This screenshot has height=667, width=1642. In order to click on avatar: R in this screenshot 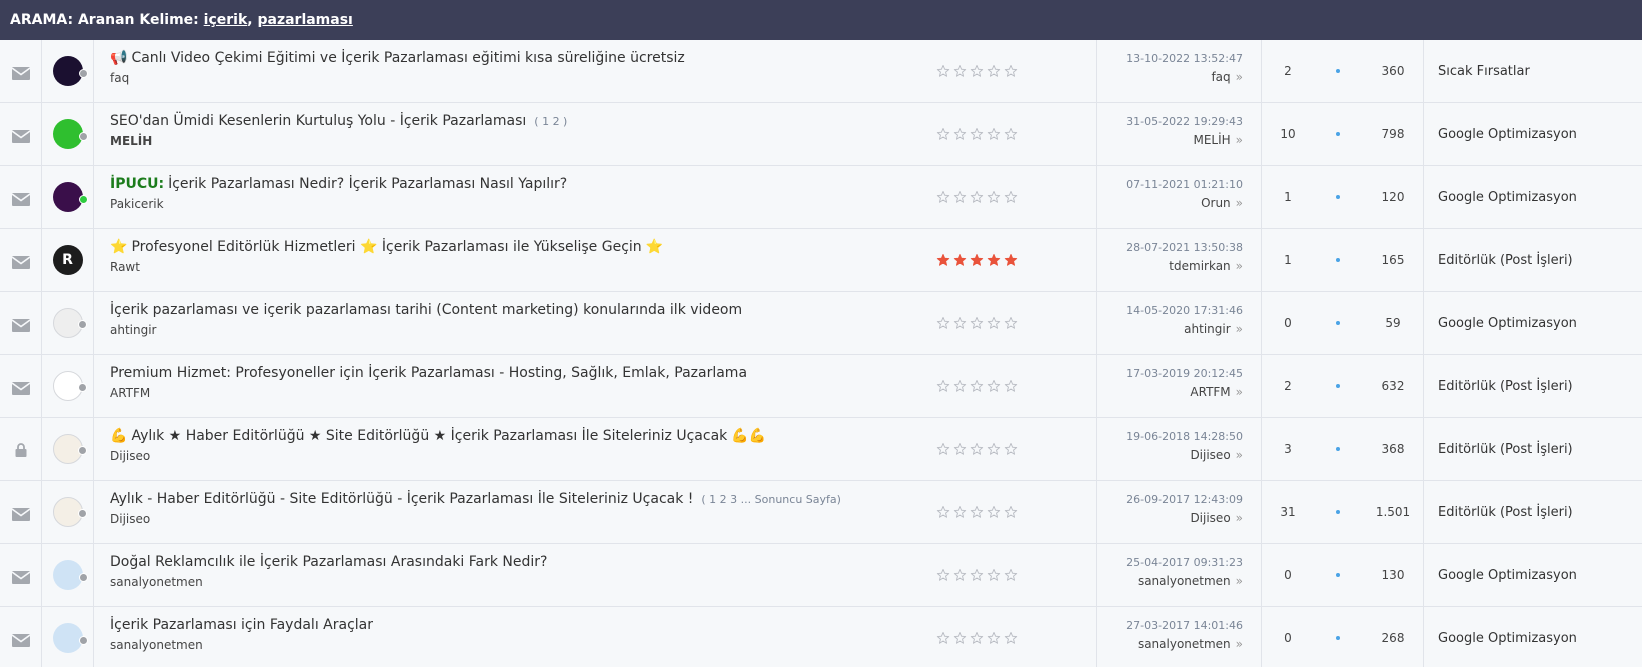, I will do `click(67, 260)`.